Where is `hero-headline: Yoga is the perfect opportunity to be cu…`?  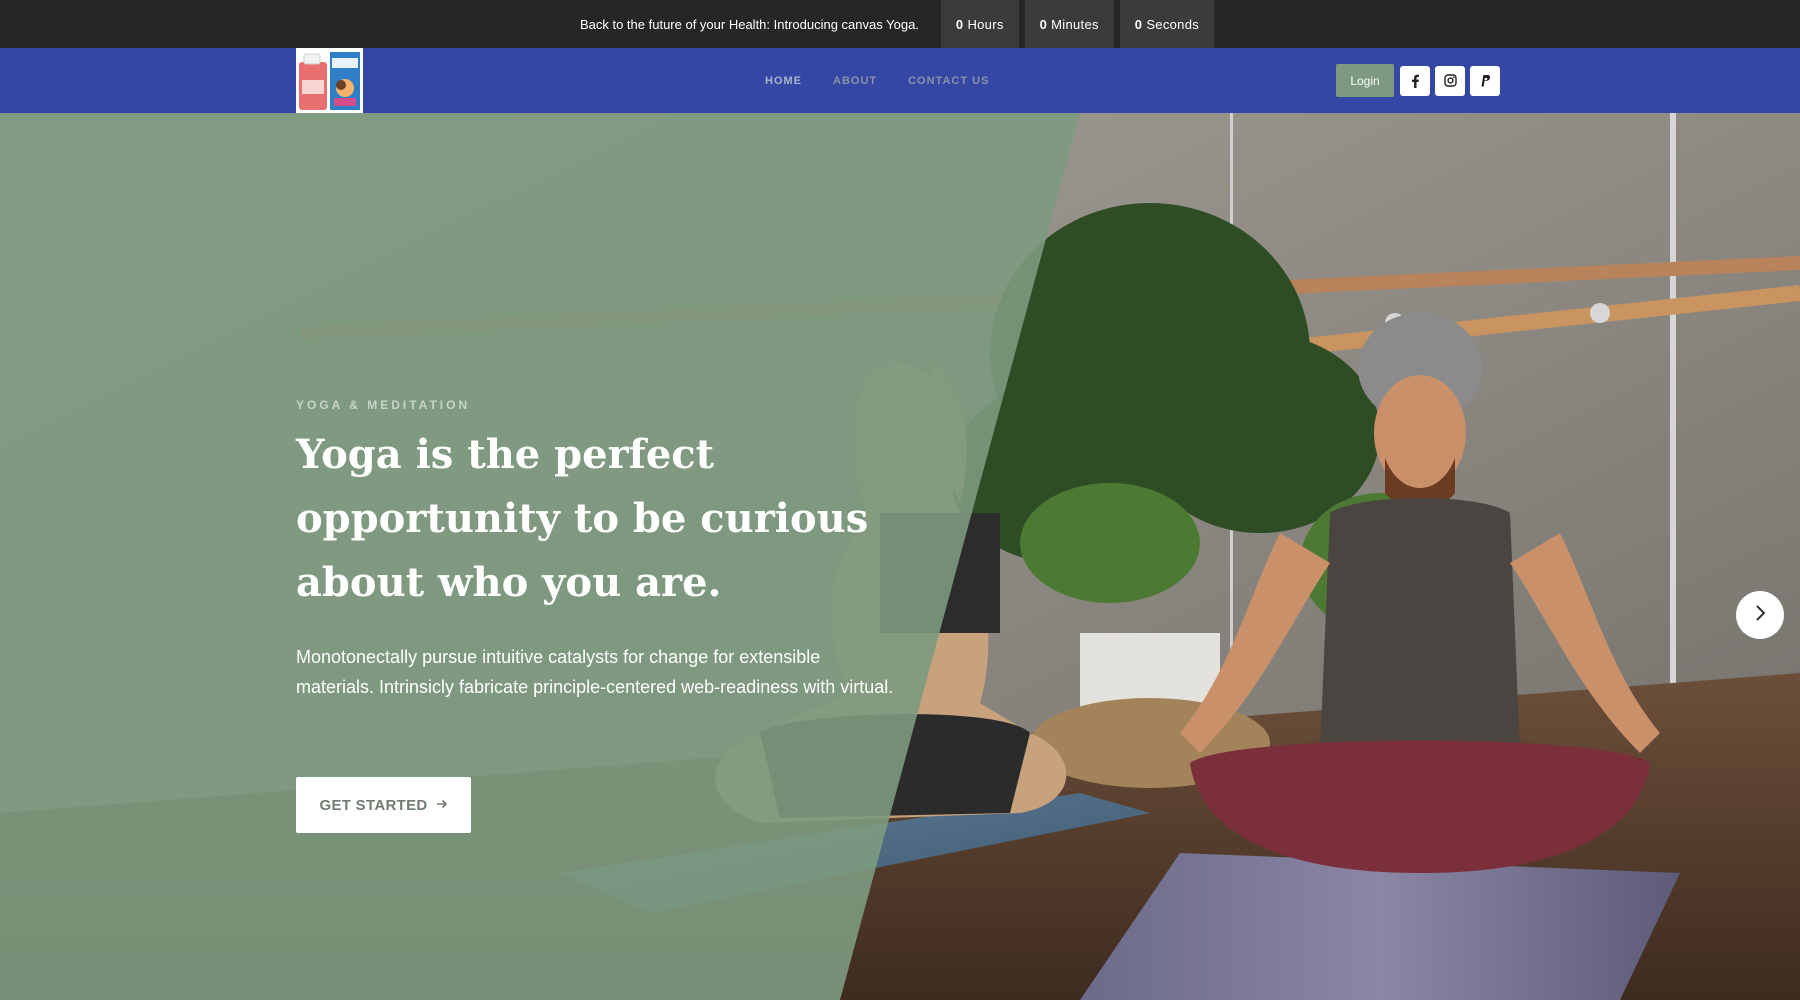
hero-headline: Yoga is the perfect opportunity to be cu… is located at coordinates (582, 518).